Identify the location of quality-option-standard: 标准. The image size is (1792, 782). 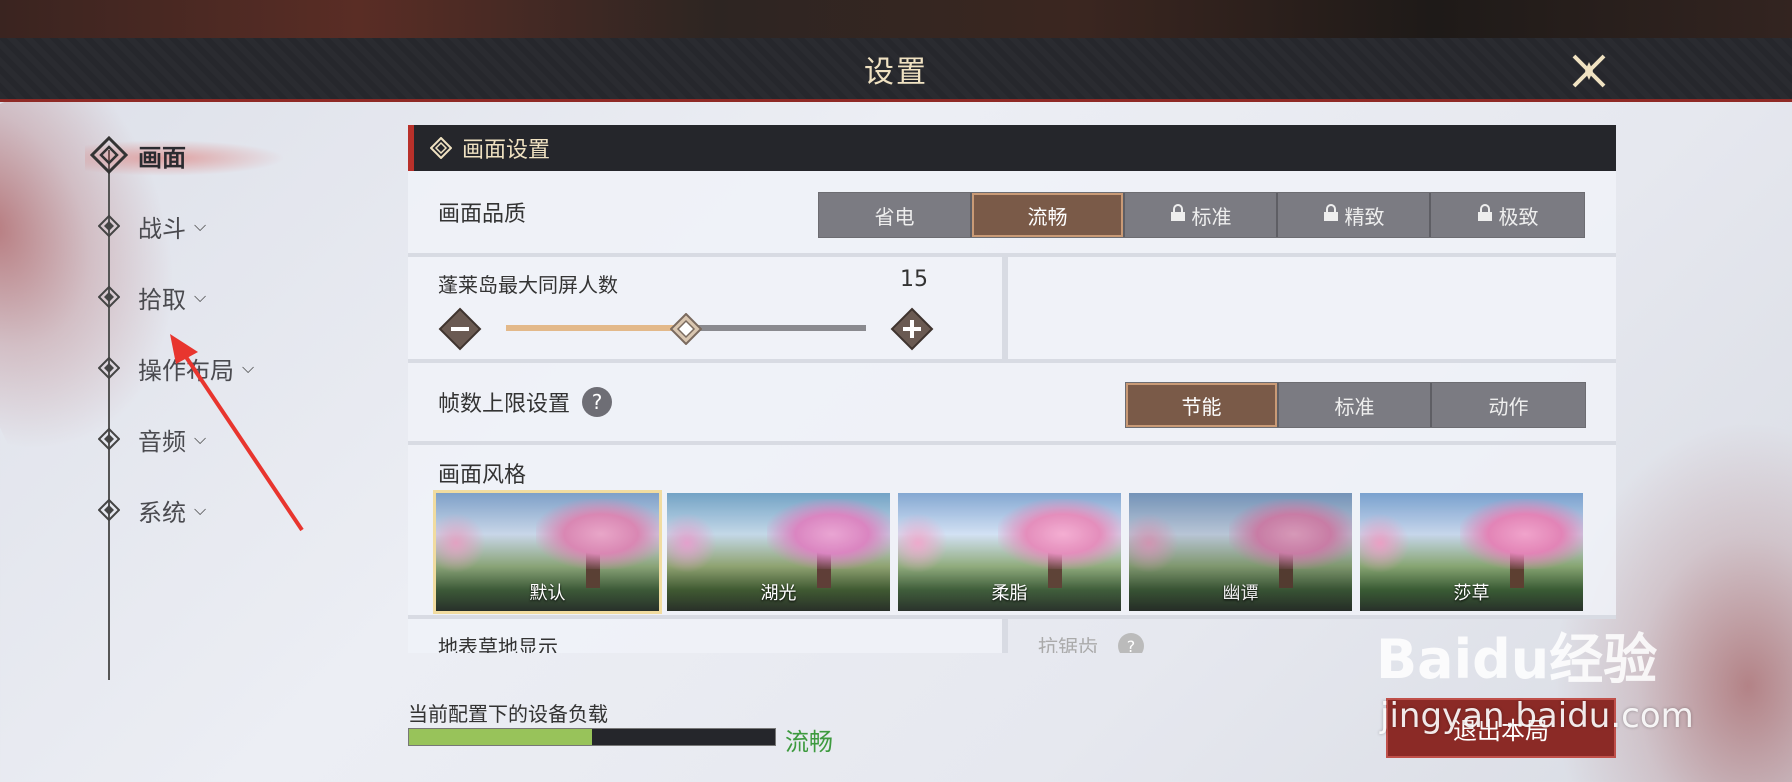
(1201, 215).